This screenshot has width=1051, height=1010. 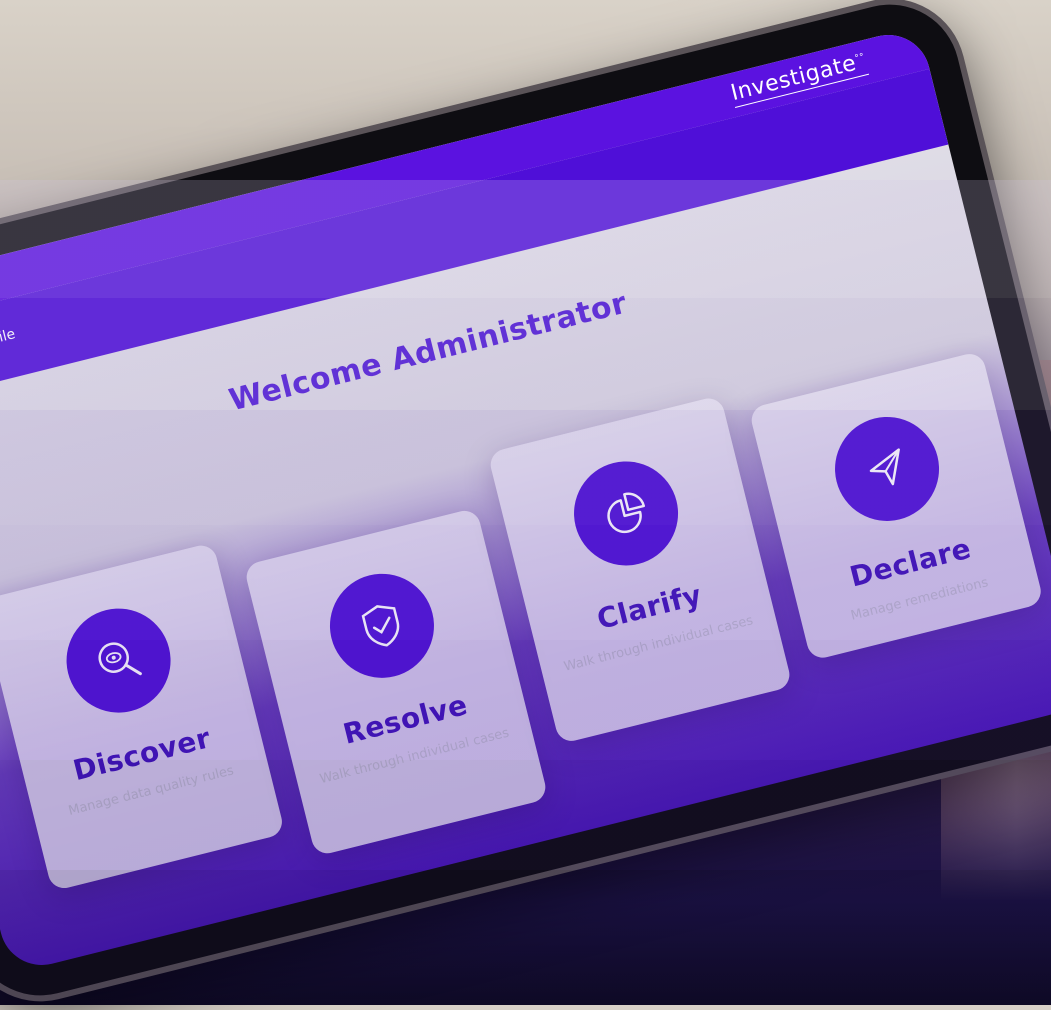 I want to click on card-clarify: Clarify Walk through individual cases, so click(x=640, y=570).